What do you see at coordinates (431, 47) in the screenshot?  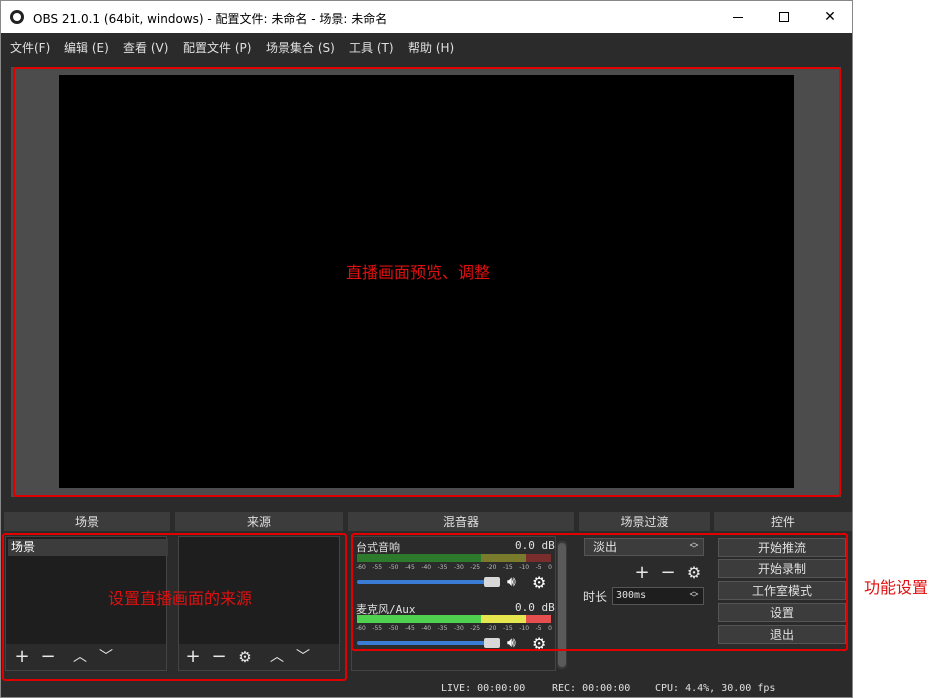 I see `menu-help: 帮助 (H)` at bounding box center [431, 47].